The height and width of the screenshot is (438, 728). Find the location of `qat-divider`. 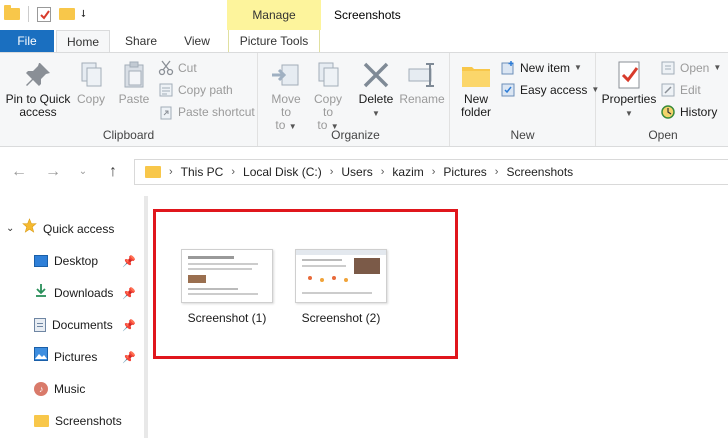

qat-divider is located at coordinates (28, 14).